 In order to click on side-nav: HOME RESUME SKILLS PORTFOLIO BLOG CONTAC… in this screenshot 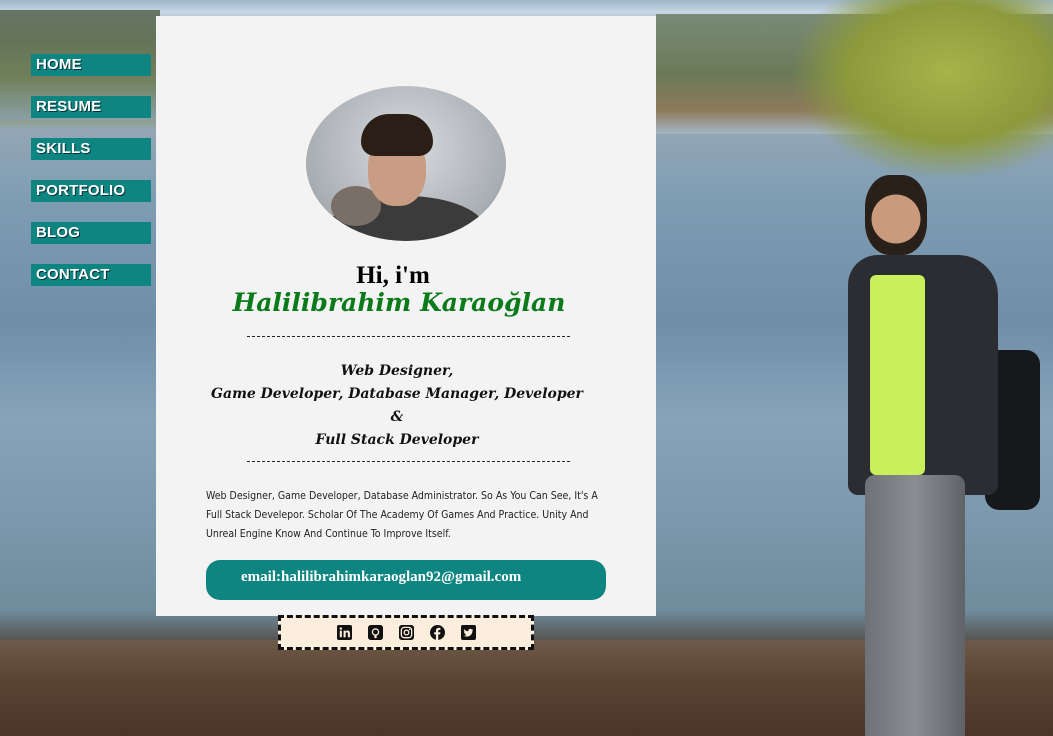, I will do `click(91, 180)`.